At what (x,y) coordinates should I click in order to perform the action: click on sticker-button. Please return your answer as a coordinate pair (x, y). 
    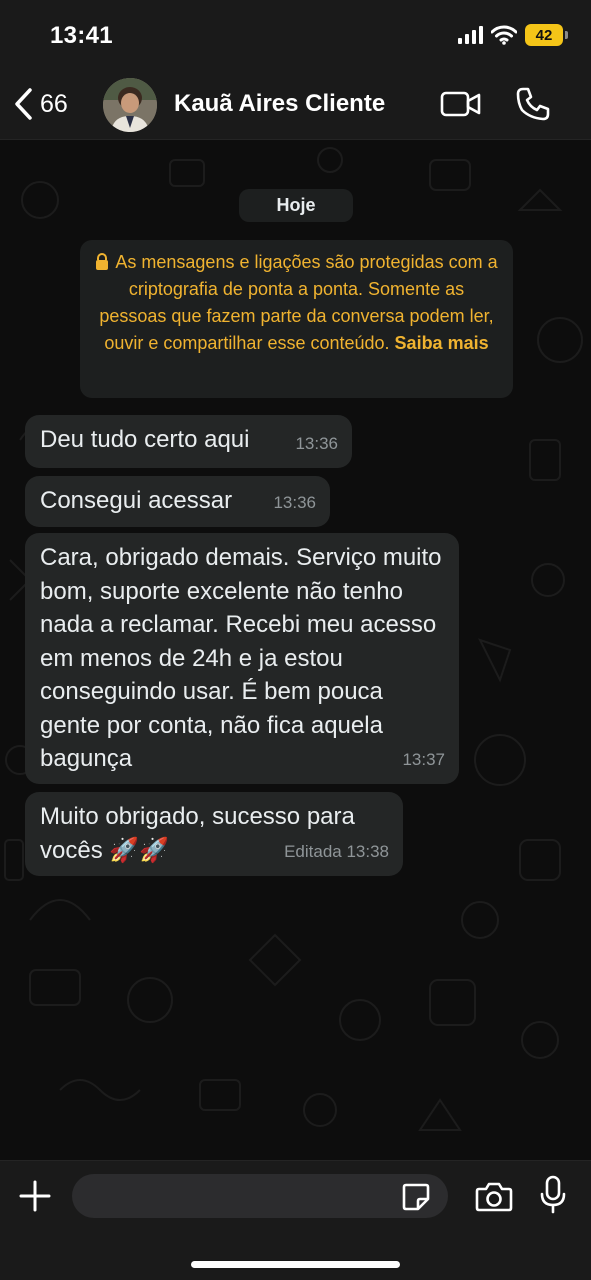
    Looking at the image, I should click on (416, 1199).